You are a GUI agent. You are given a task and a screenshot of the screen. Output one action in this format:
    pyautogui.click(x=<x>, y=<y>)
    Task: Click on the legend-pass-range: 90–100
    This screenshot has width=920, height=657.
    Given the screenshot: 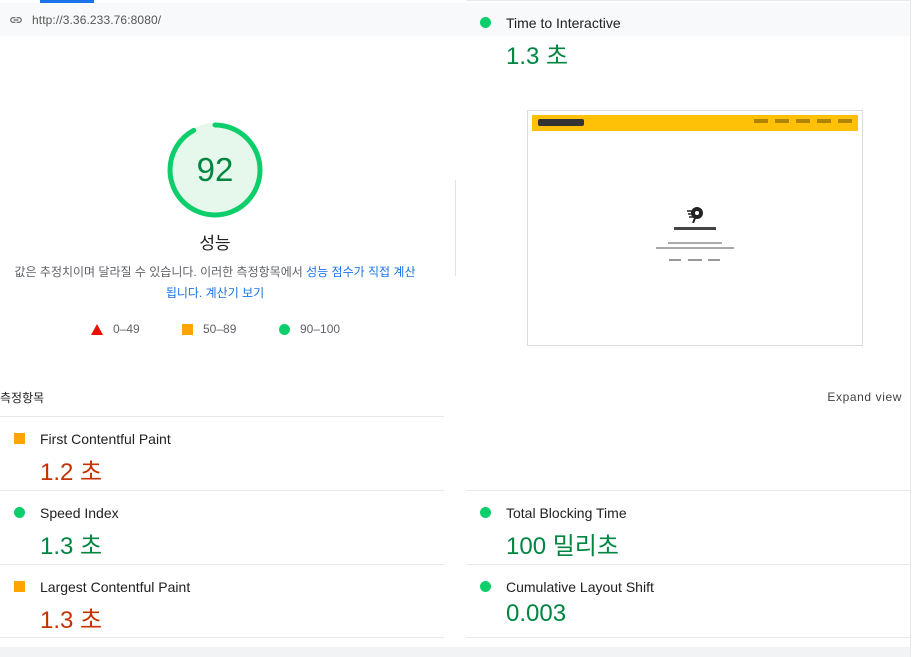 What is the action you would take?
    pyautogui.click(x=320, y=329)
    